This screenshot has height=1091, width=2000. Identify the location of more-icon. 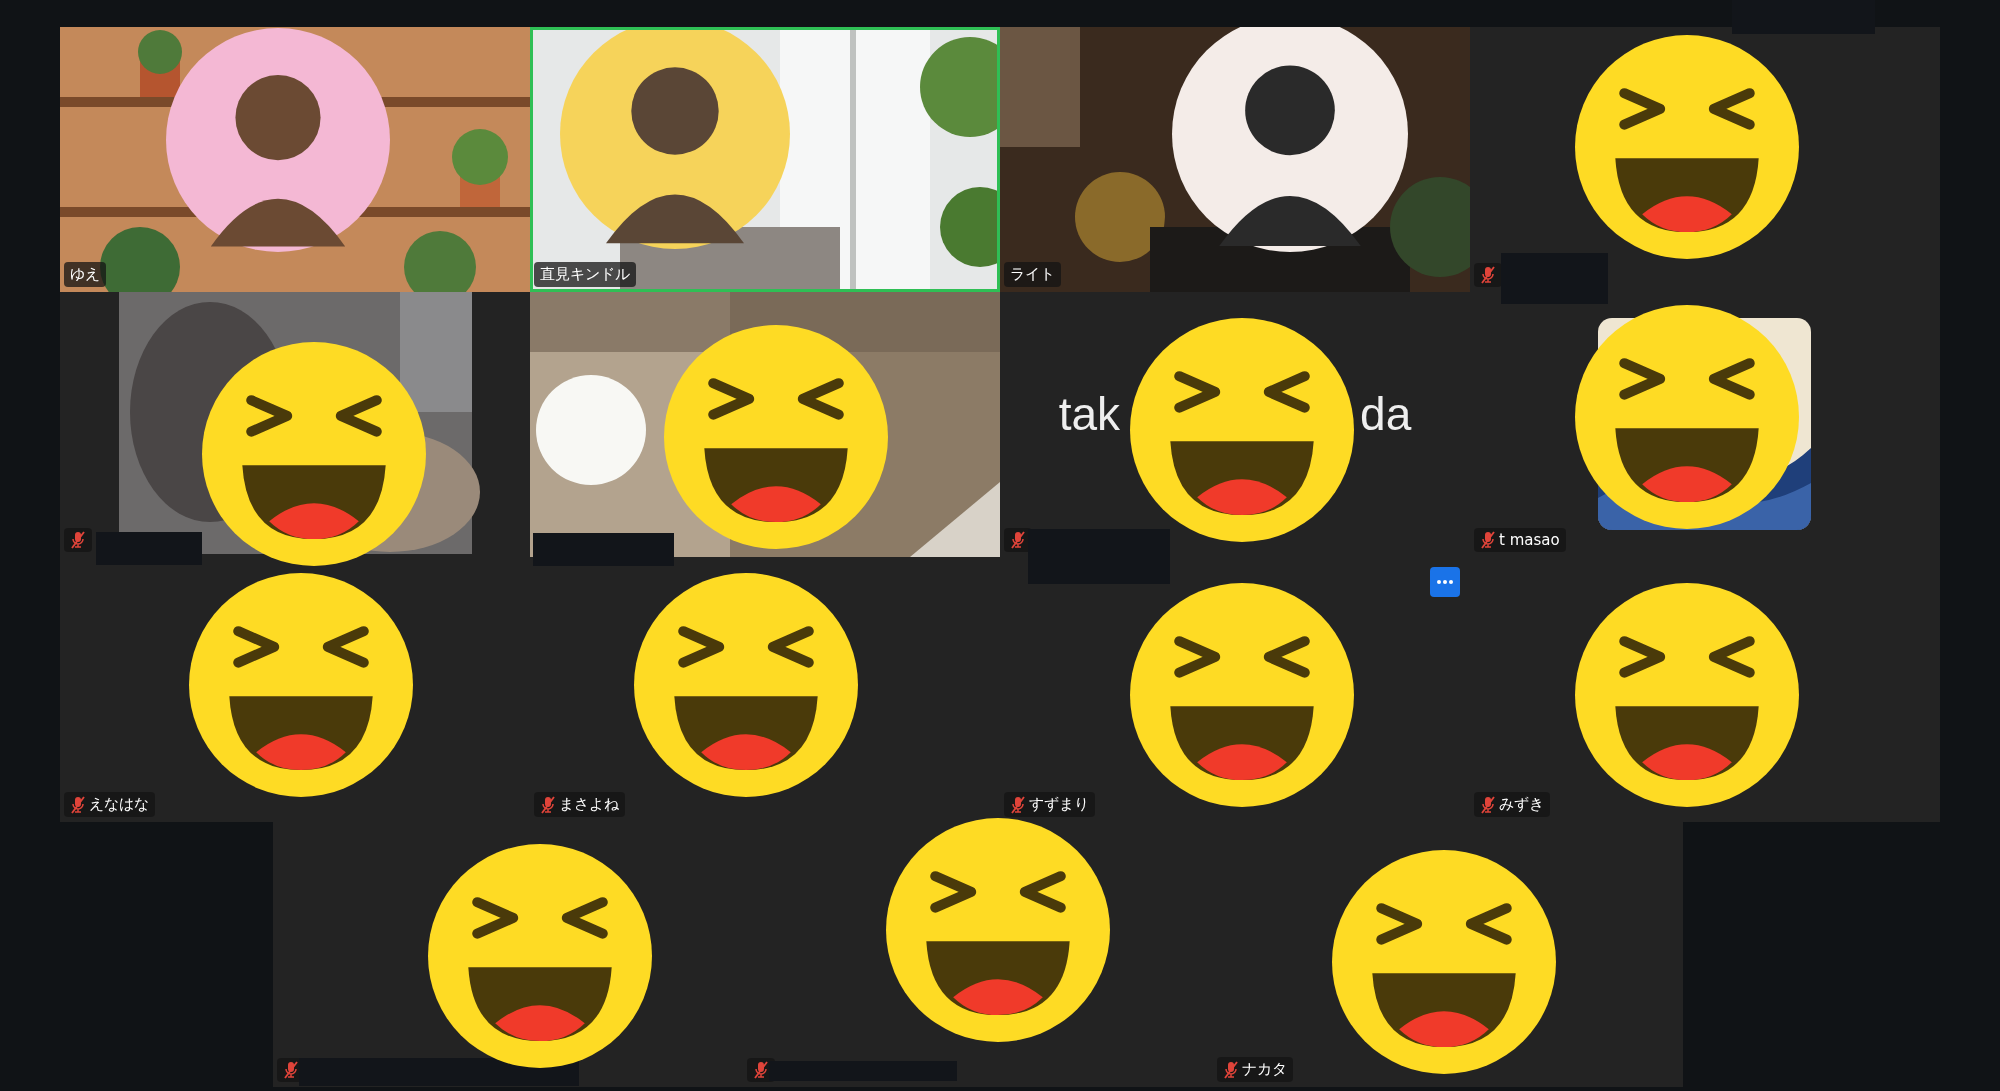
(1445, 582).